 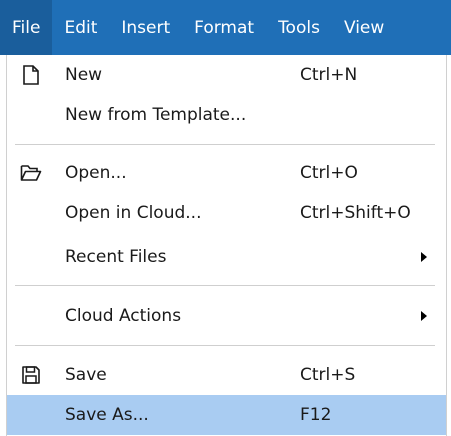 What do you see at coordinates (123, 316) in the screenshot?
I see `menu-item-label: Cloud Actions` at bounding box center [123, 316].